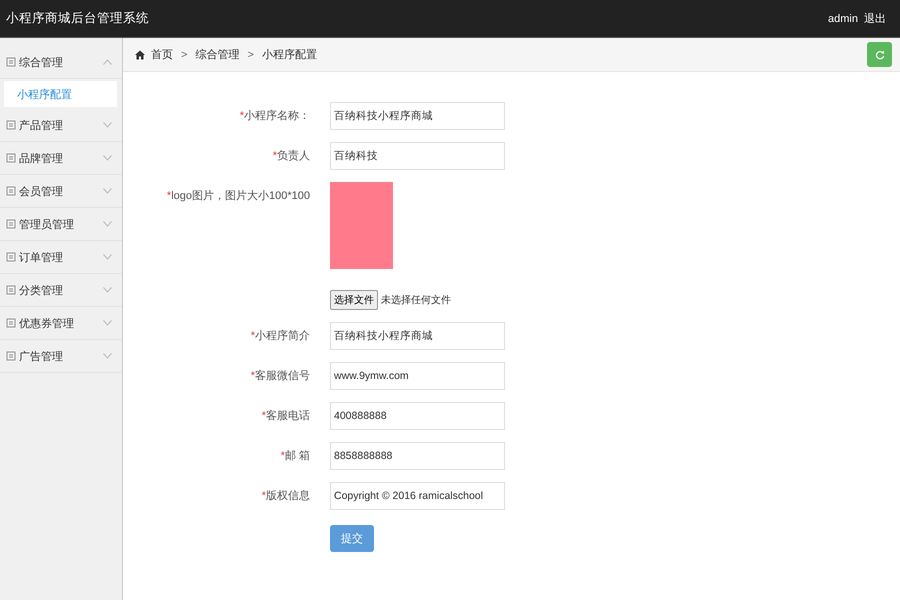 This screenshot has width=900, height=600. Describe the element at coordinates (354, 300) in the screenshot. I see `choose-file-button: 选择文件` at that location.